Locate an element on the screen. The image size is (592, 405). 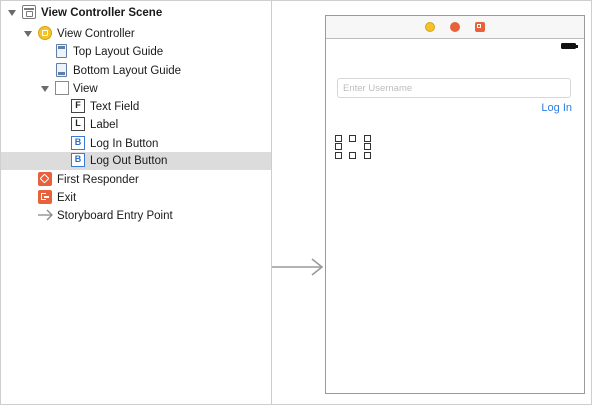
outline-row-log-out-button: B Log Out Button is located at coordinates (136, 161).